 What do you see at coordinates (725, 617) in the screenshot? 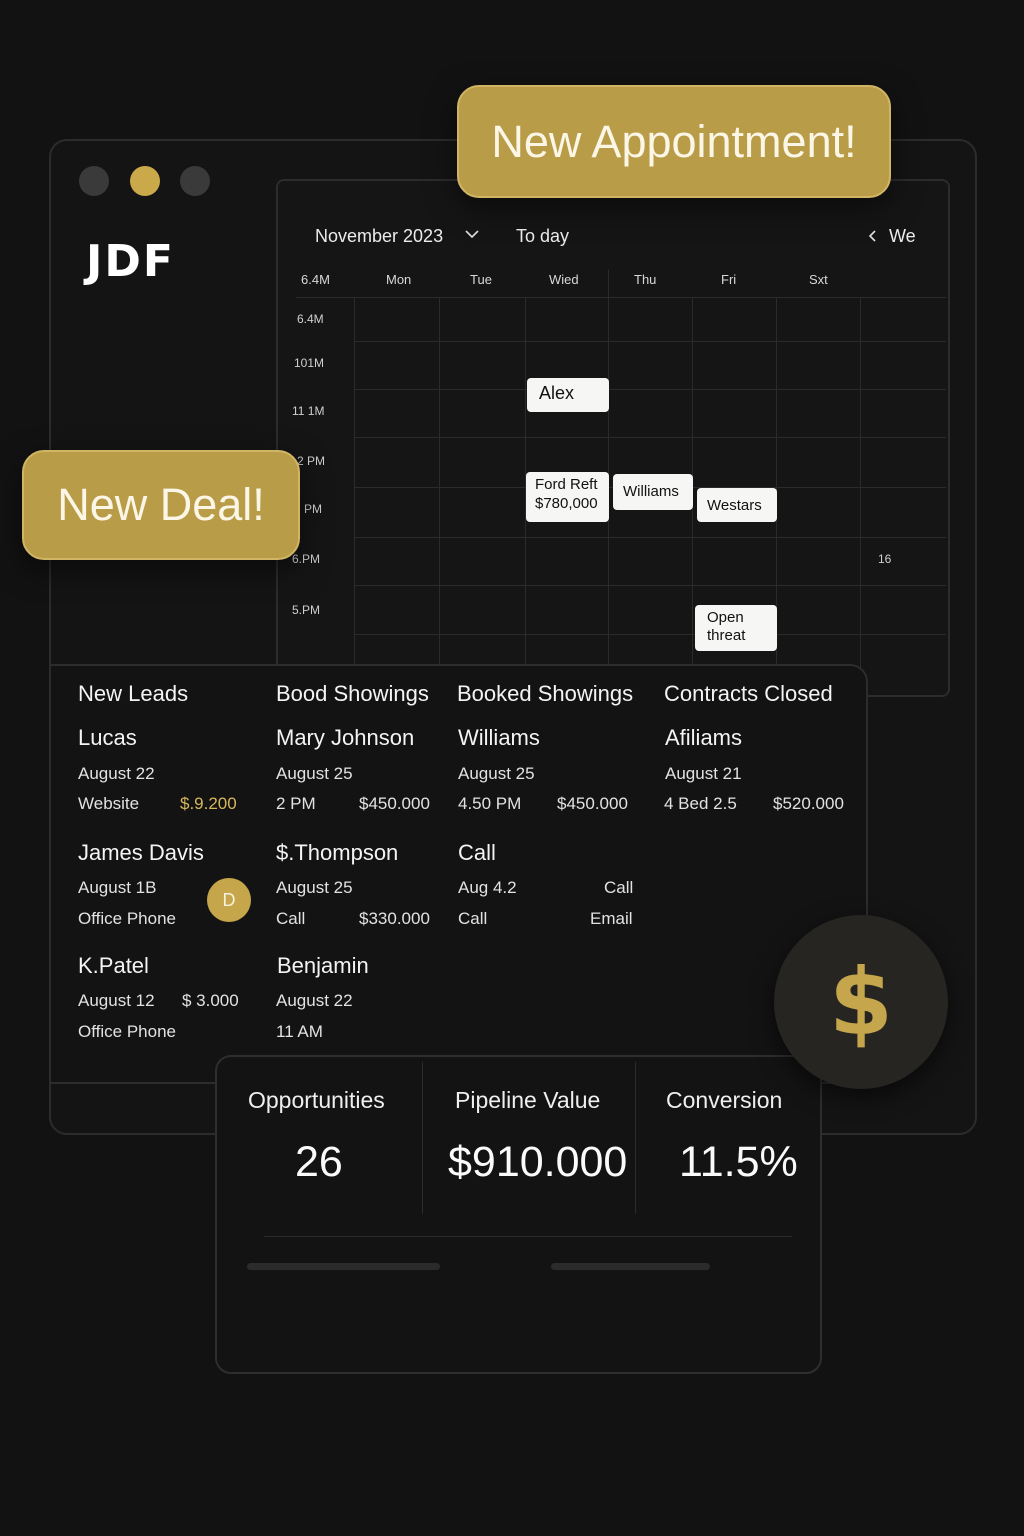
I see `event-title: Open` at bounding box center [725, 617].